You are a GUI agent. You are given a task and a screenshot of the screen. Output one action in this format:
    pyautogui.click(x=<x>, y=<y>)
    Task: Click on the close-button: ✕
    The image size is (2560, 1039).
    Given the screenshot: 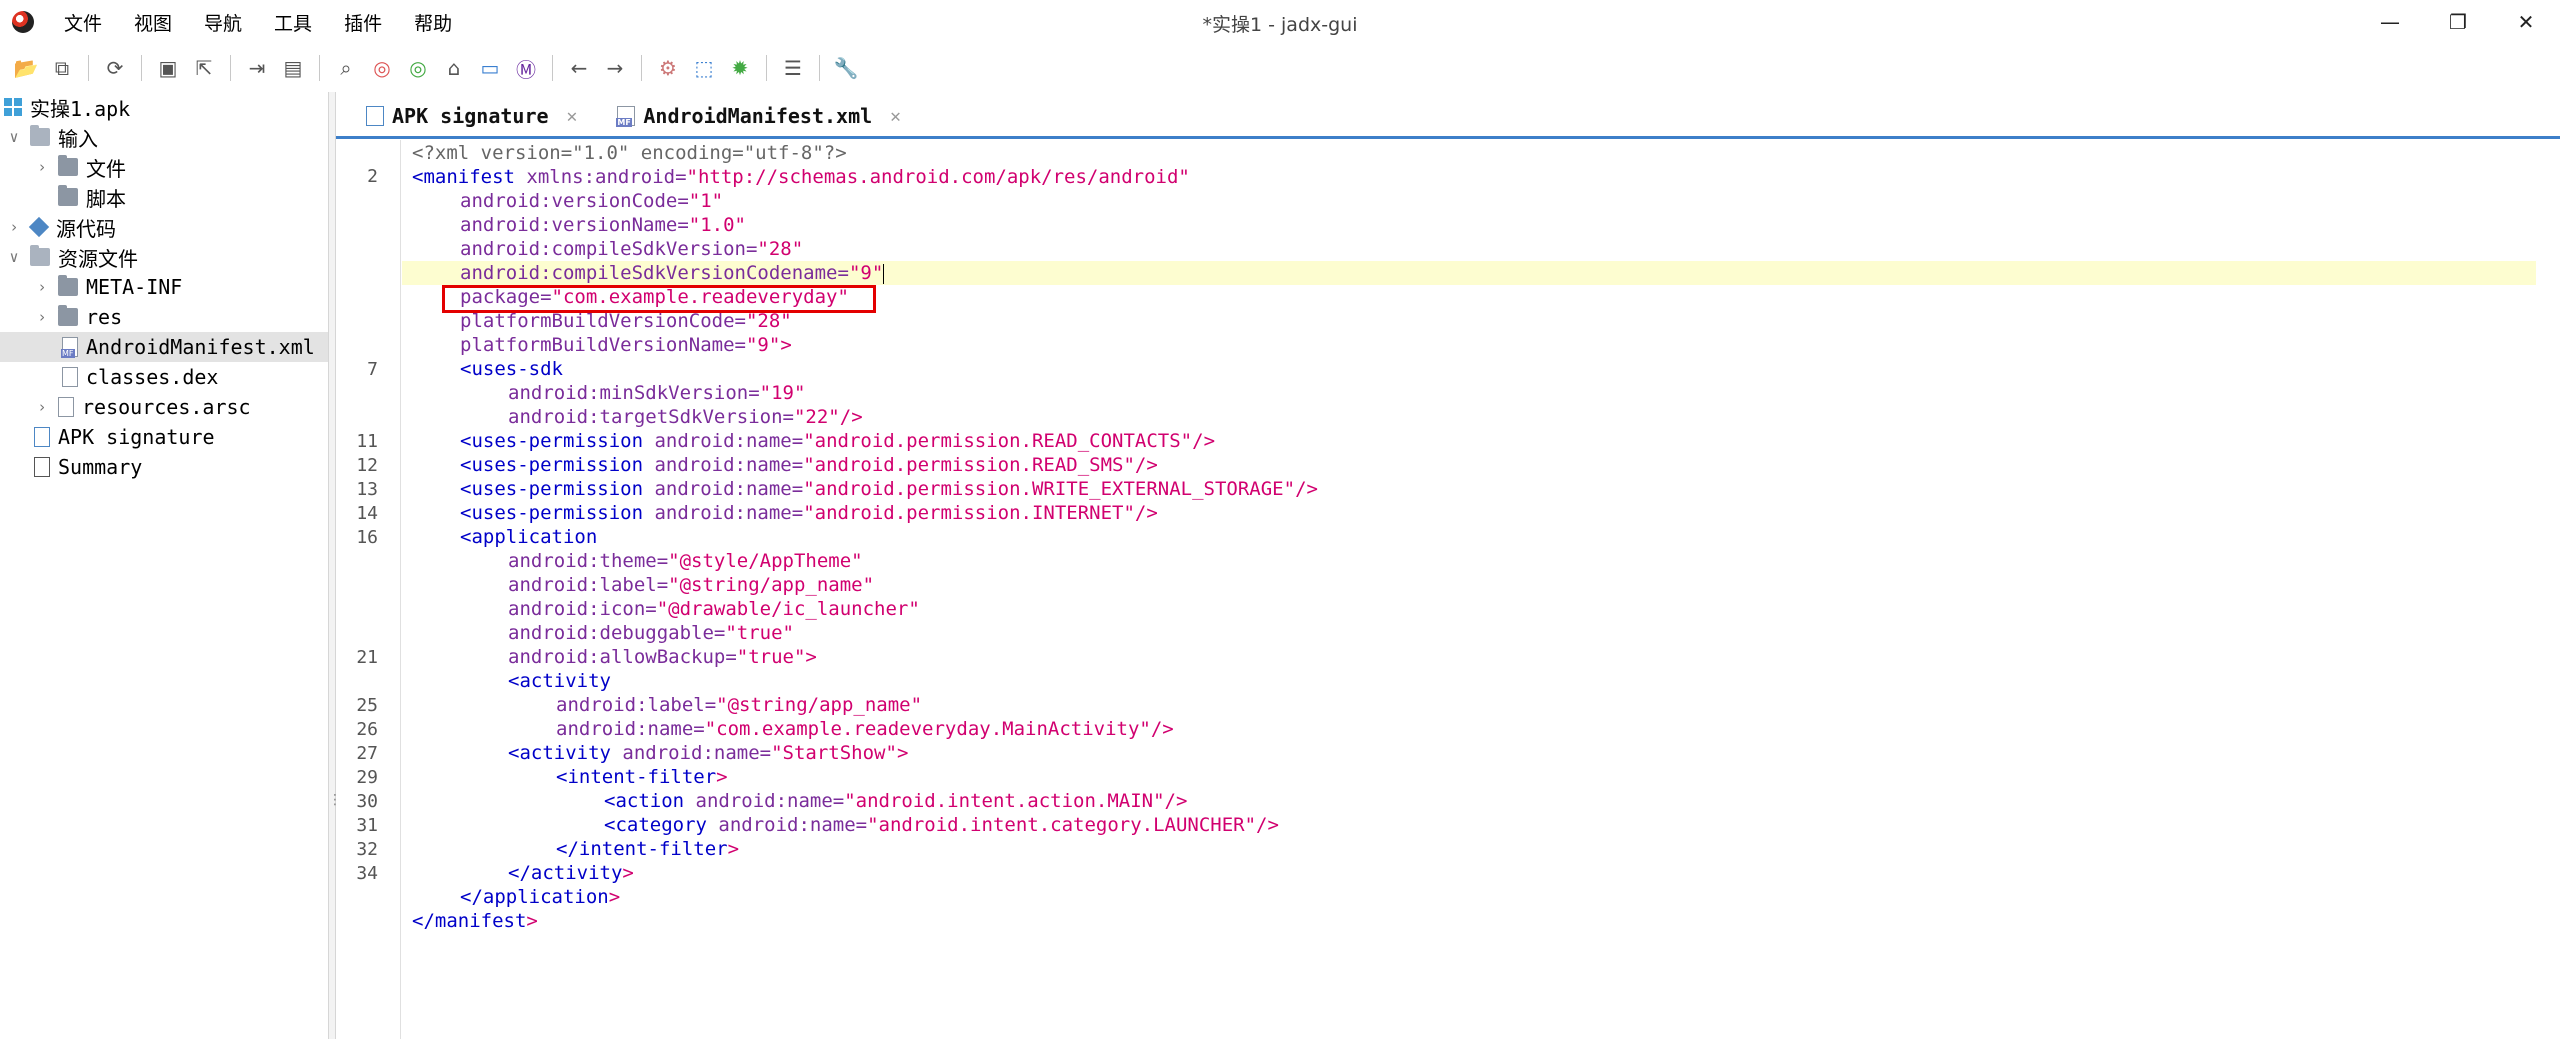 What is the action you would take?
    pyautogui.click(x=2526, y=22)
    